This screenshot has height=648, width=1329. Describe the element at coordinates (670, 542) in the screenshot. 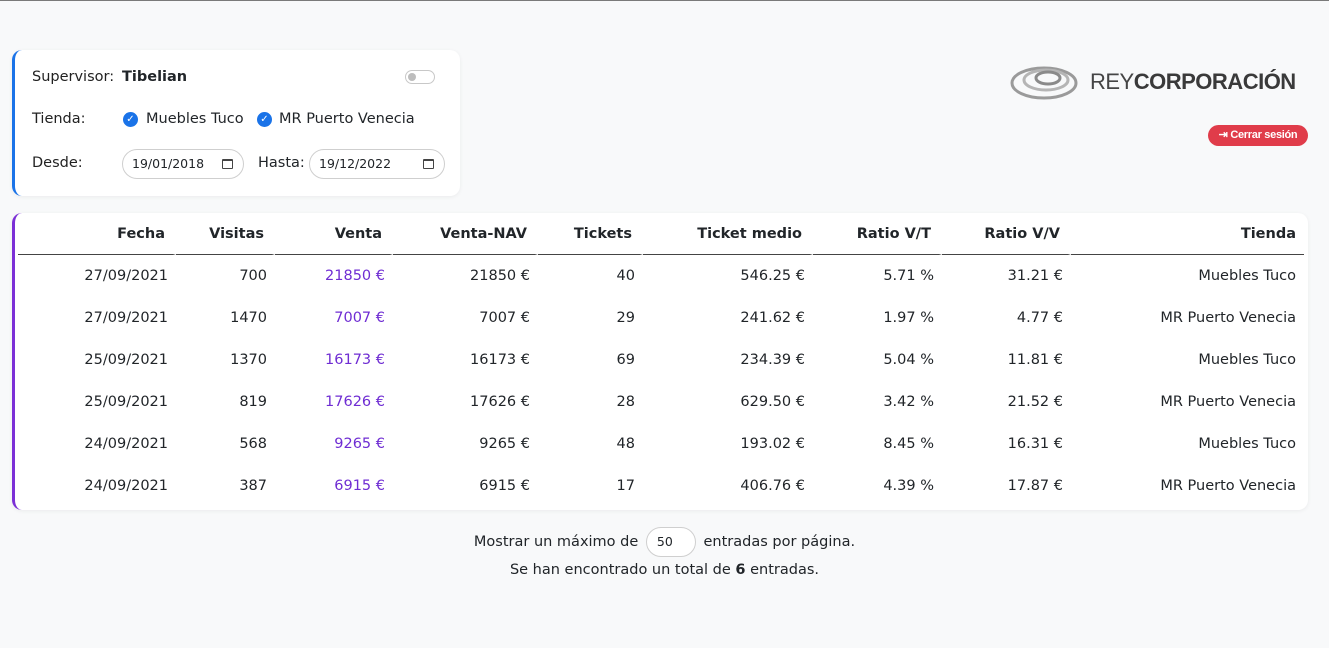

I see `page-size-input: 50` at that location.